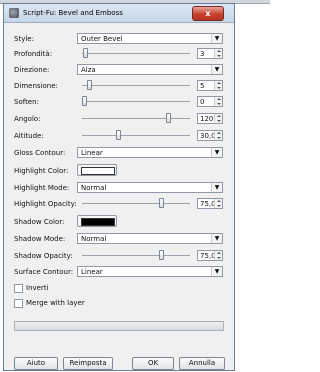 This screenshot has height=372, width=320. Describe the element at coordinates (161, 255) in the screenshot. I see `shadow-opacity-slider-thumb` at that location.